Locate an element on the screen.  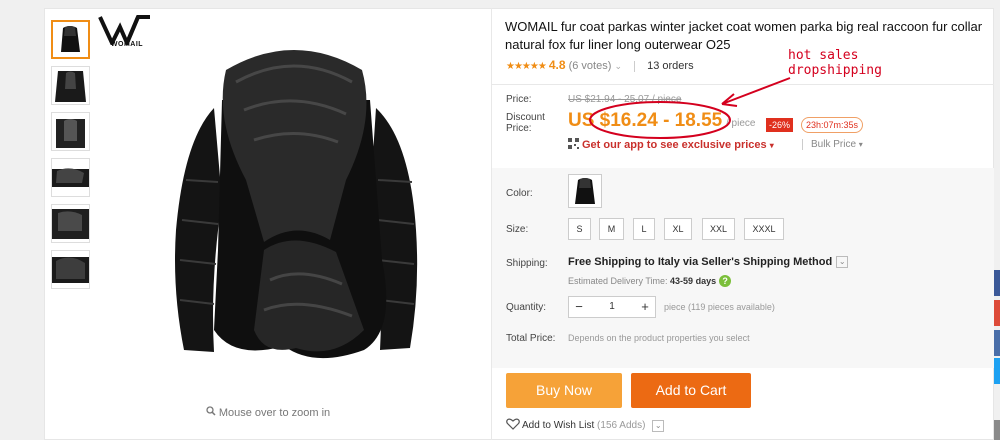
add-to-wishlist-link: Add to Wish List (156 Adds) ⌄ is located at coordinates (585, 425).